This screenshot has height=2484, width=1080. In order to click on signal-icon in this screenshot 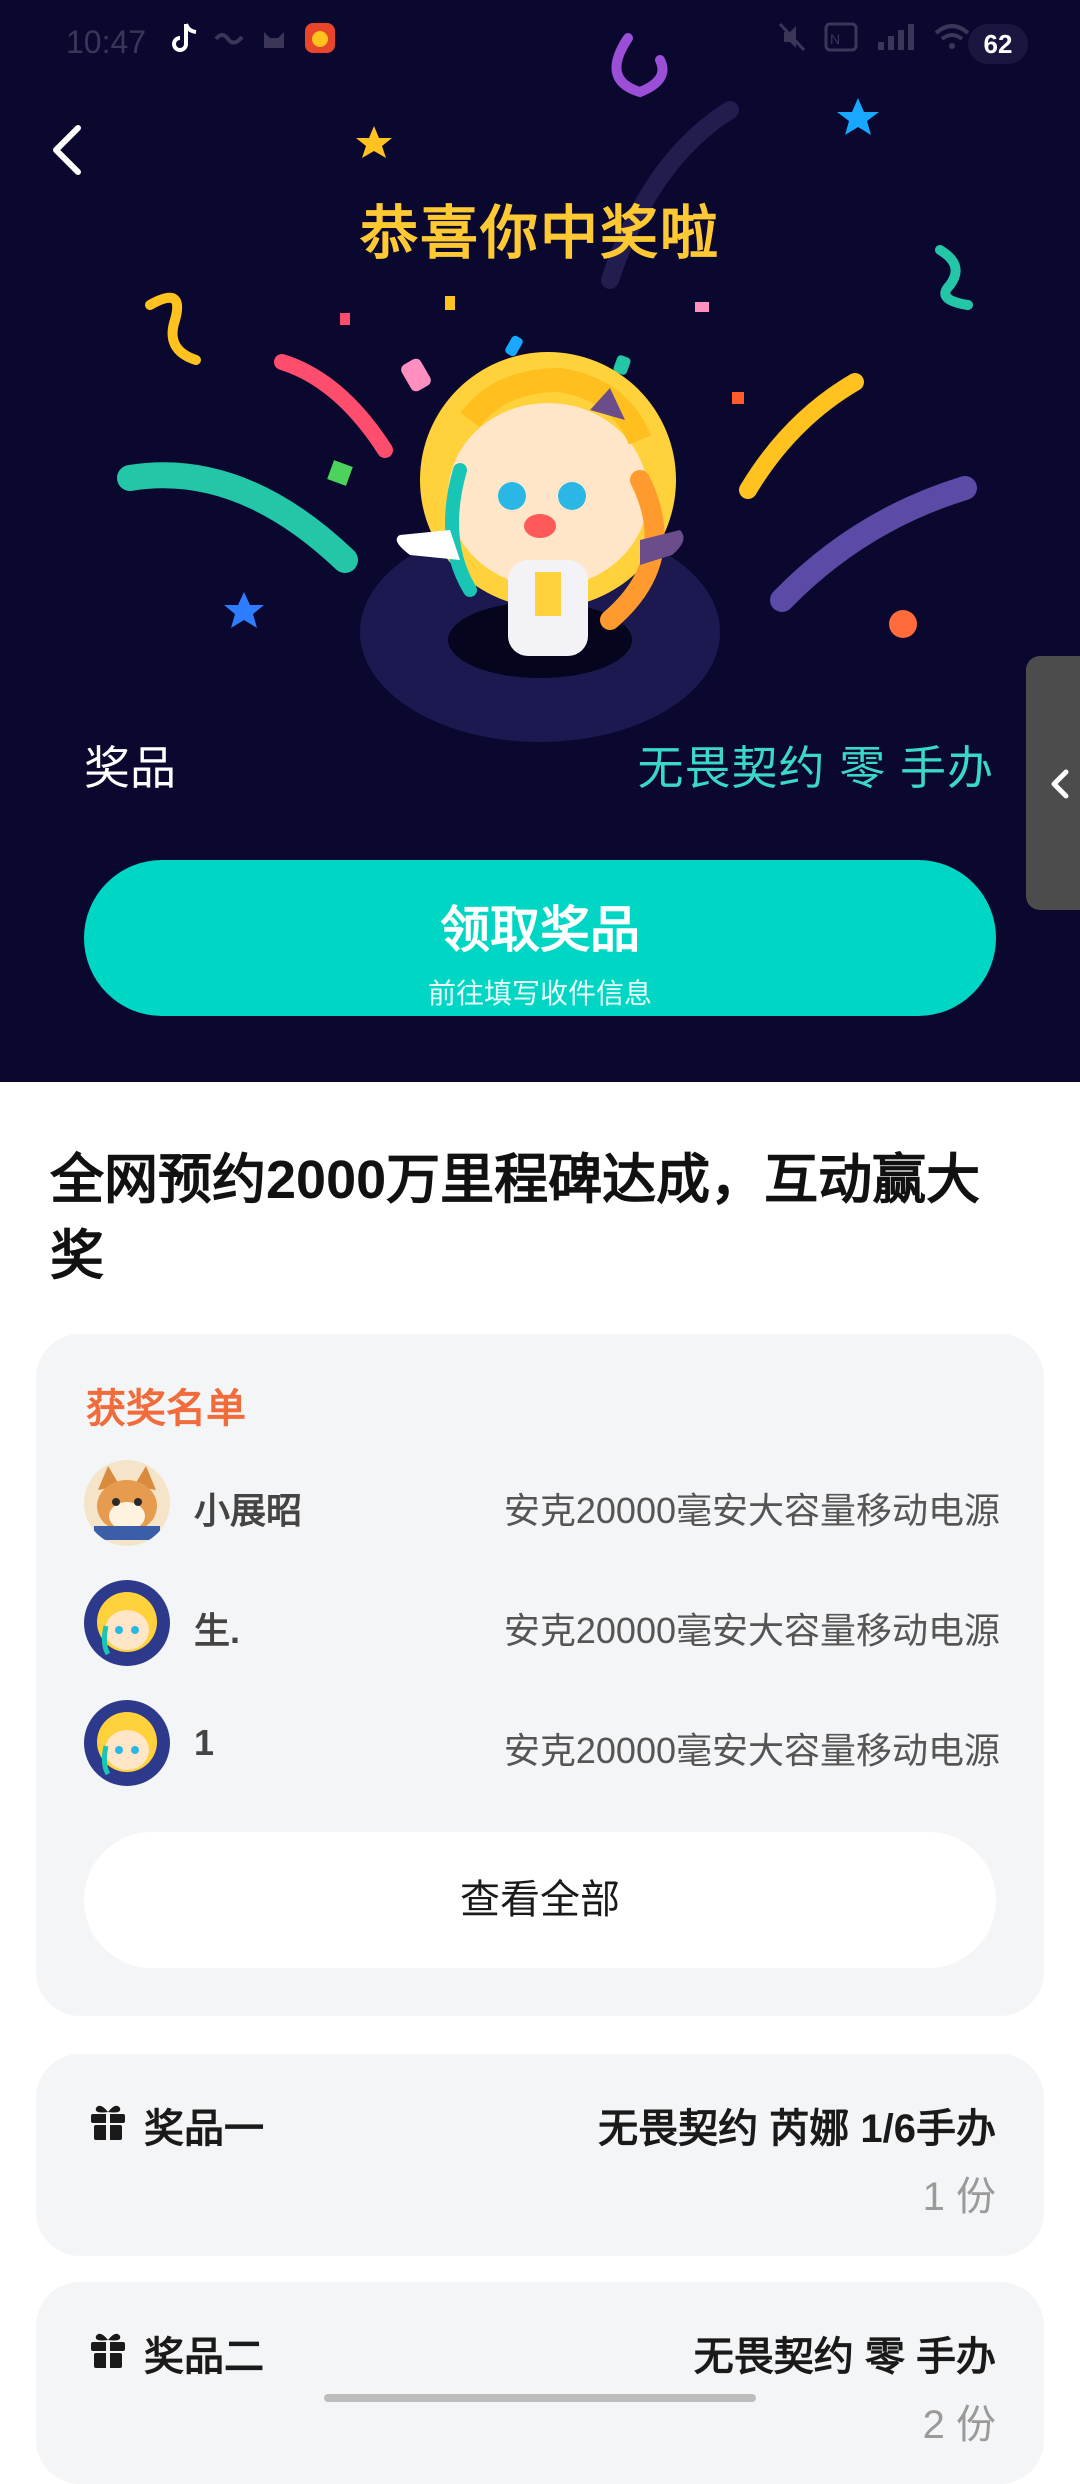, I will do `click(896, 37)`.